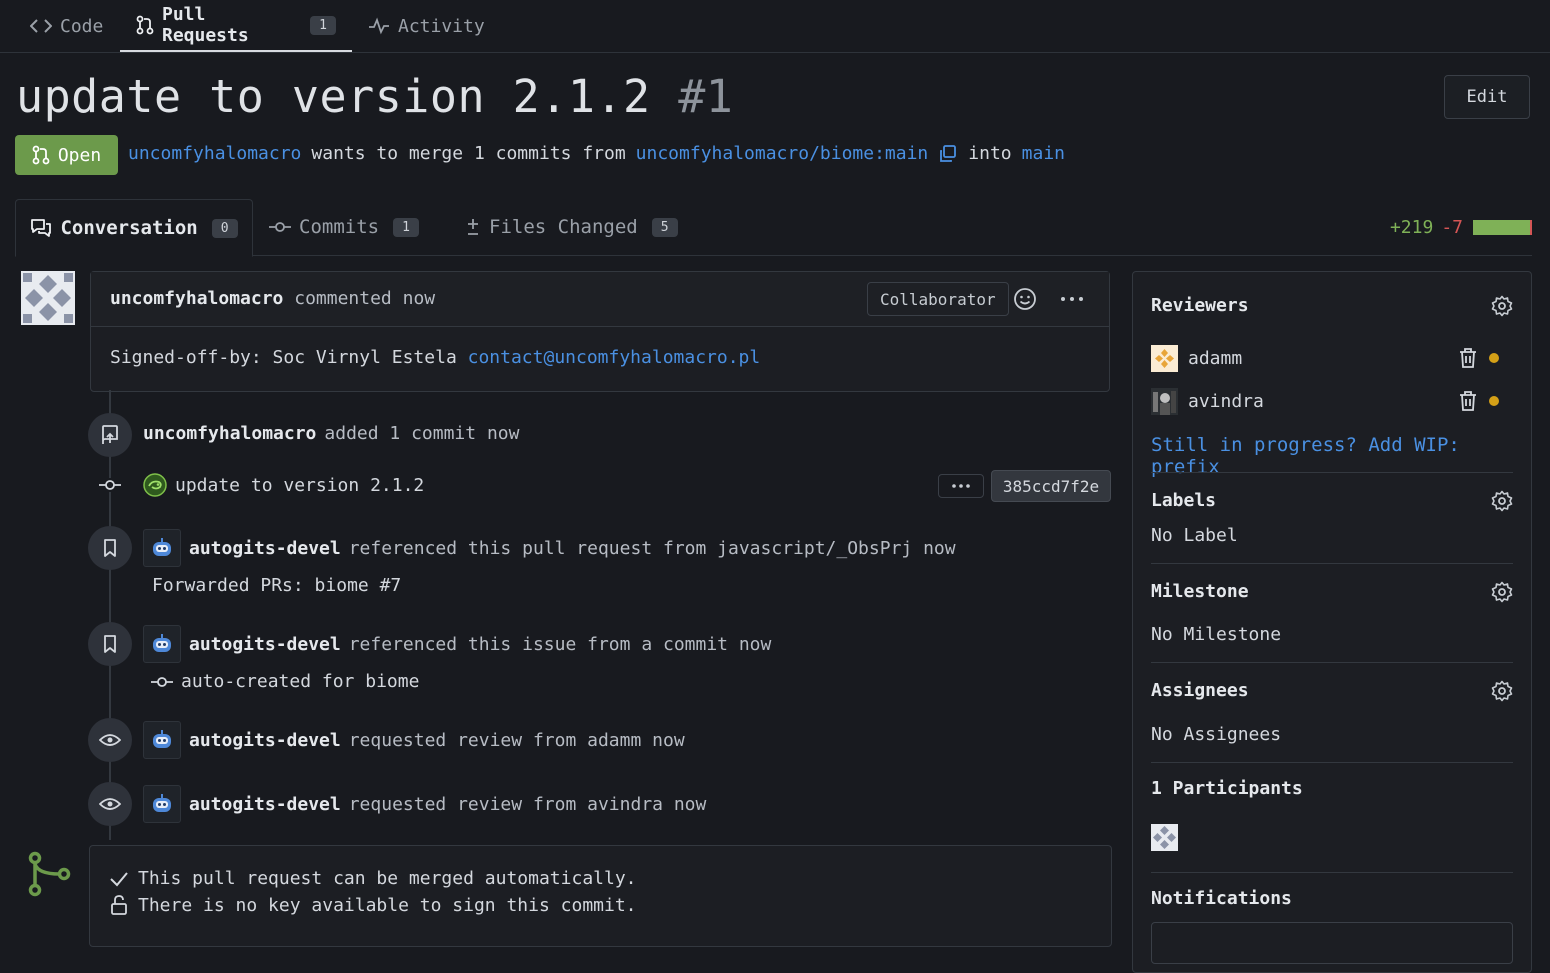 This screenshot has height=973, width=1550. I want to click on merge-text: wants to merge 1 commits from, so click(468, 153).